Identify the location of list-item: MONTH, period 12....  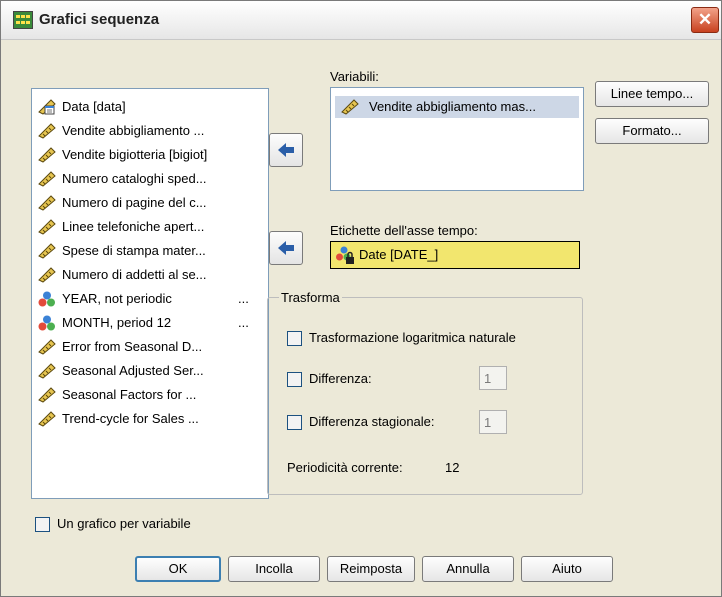
(151, 323).